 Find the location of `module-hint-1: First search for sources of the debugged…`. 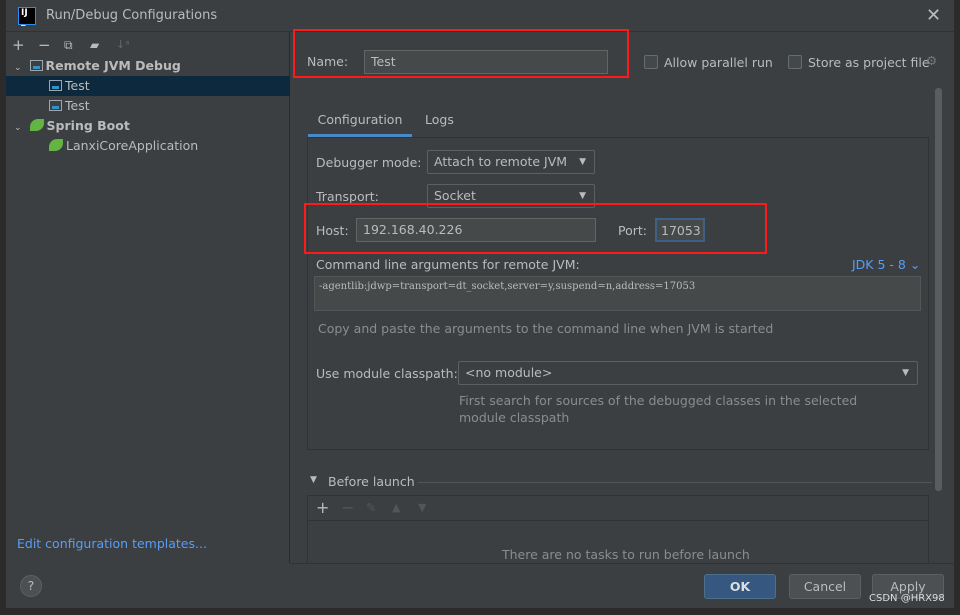

module-hint-1: First search for sources of the debugged… is located at coordinates (658, 400).